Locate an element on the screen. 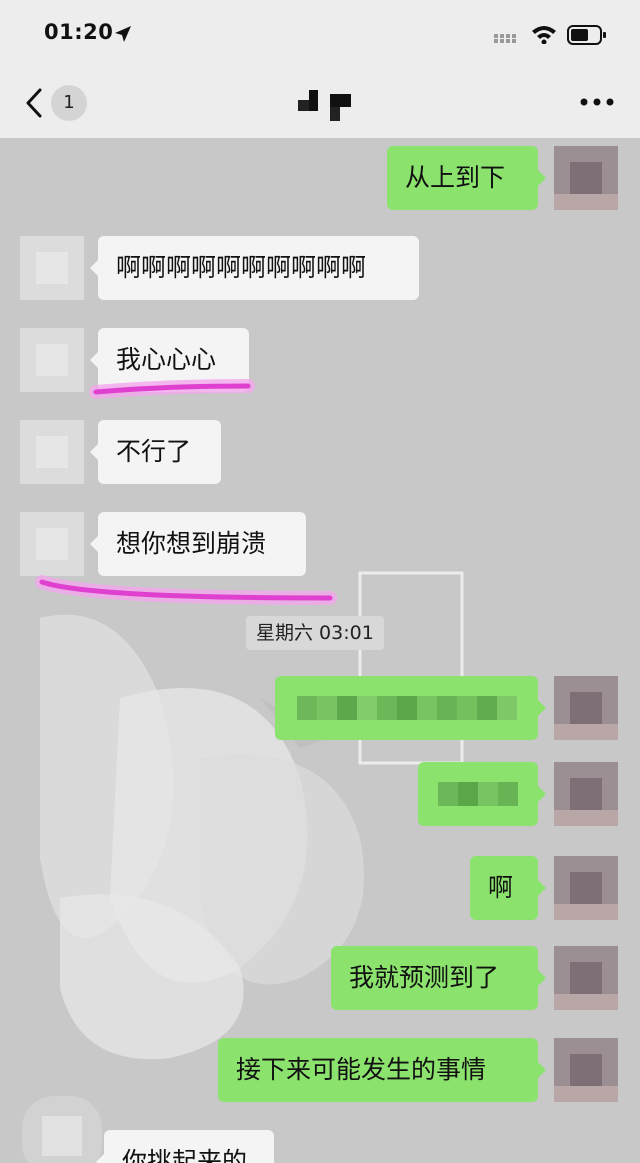  wifi-icon is located at coordinates (544, 35).